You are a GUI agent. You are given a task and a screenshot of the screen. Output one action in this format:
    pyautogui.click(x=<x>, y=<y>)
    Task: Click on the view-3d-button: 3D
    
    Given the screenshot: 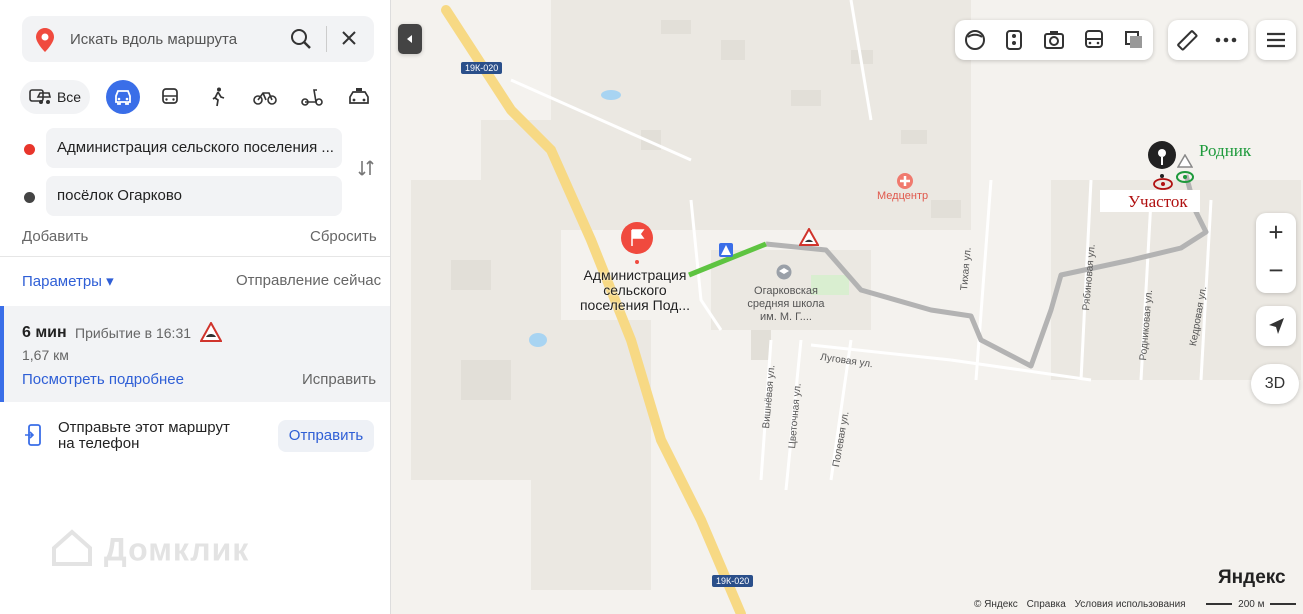 What is the action you would take?
    pyautogui.click(x=1275, y=384)
    